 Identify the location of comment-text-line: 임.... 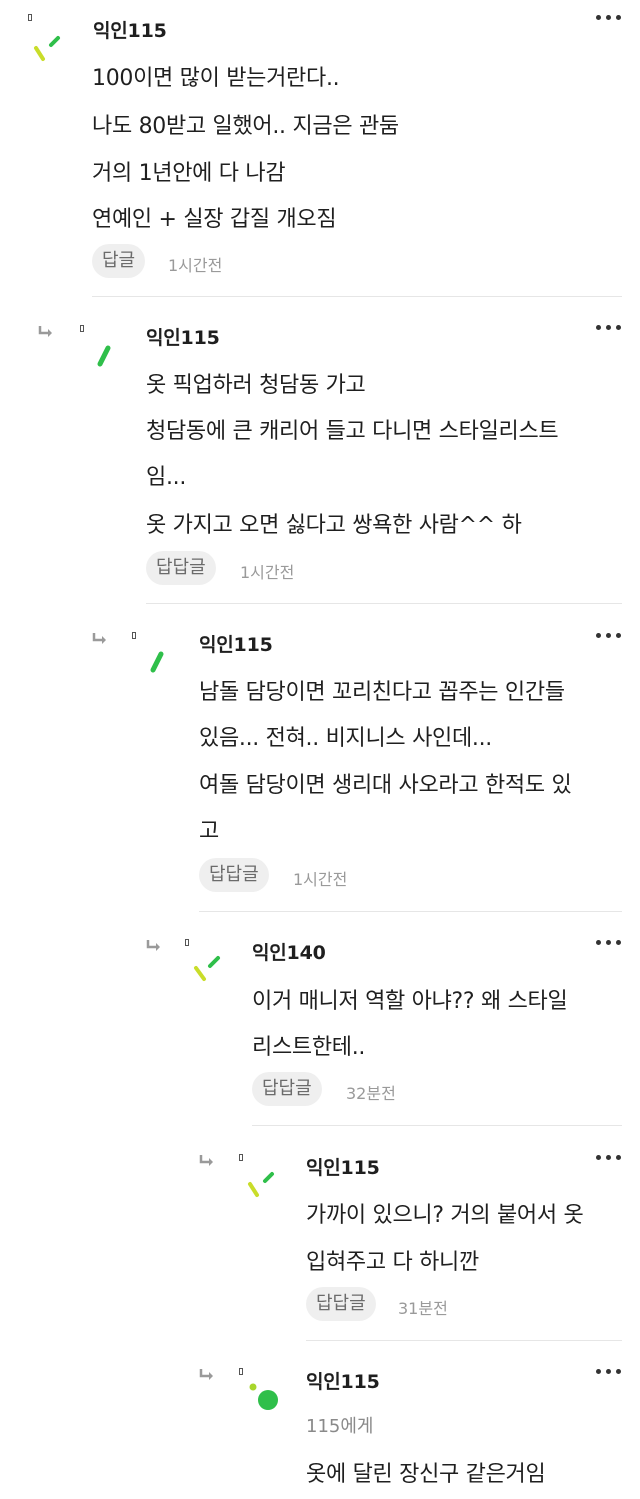
(166, 477).